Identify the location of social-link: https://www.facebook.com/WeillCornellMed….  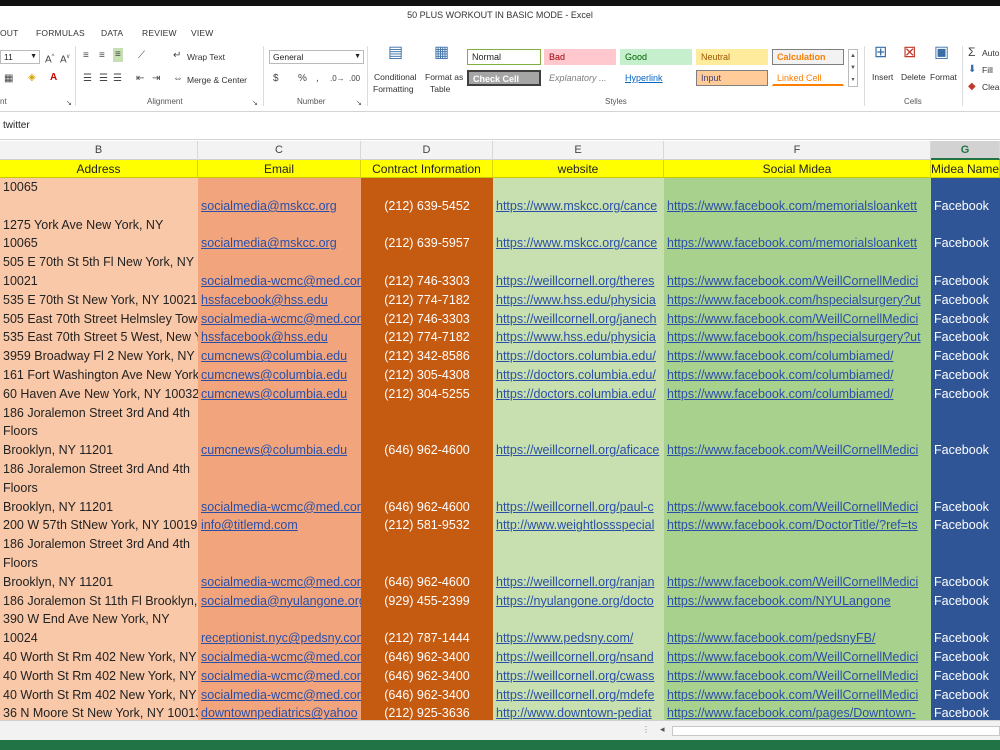
(799, 507).